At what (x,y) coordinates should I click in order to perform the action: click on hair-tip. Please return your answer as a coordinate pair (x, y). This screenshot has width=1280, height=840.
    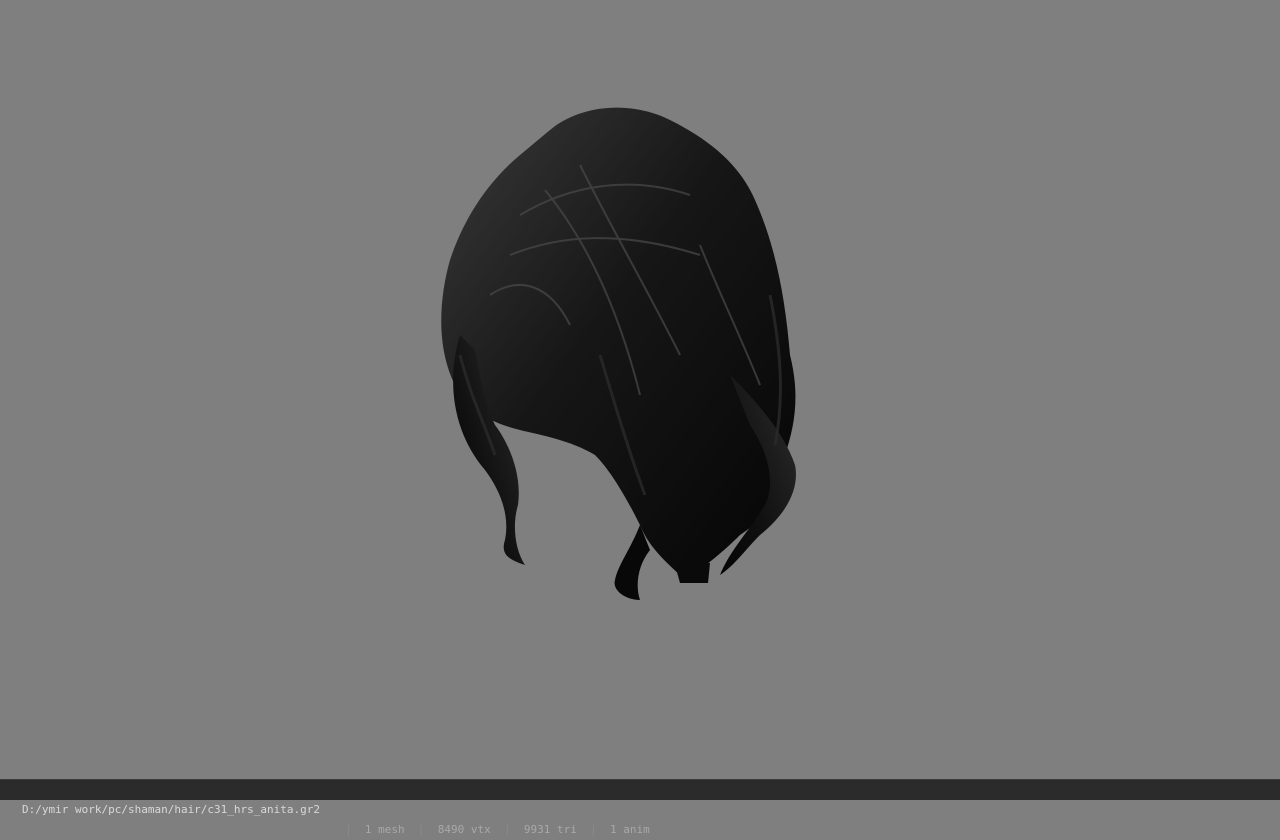
    Looking at the image, I should click on (692, 573).